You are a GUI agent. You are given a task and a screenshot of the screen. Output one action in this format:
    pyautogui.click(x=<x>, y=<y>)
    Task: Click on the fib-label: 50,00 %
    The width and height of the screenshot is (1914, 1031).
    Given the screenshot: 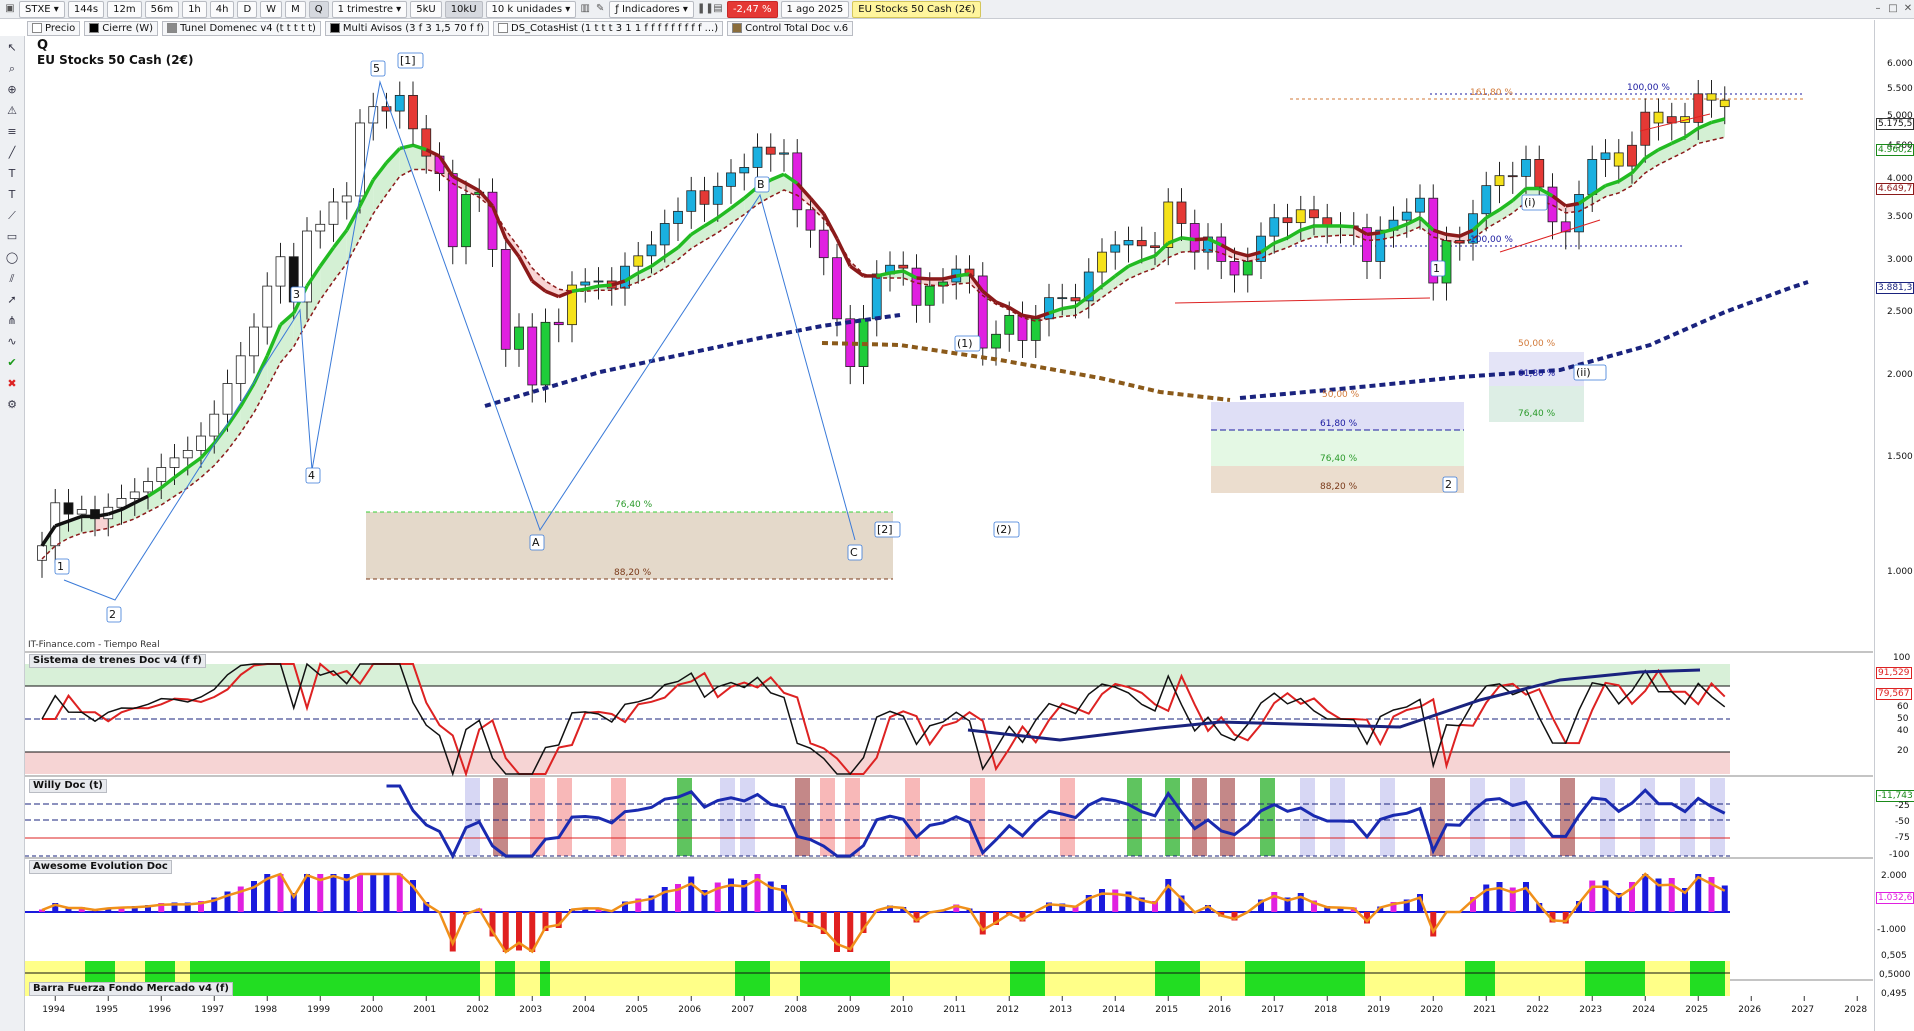 What is the action you would take?
    pyautogui.click(x=1537, y=344)
    